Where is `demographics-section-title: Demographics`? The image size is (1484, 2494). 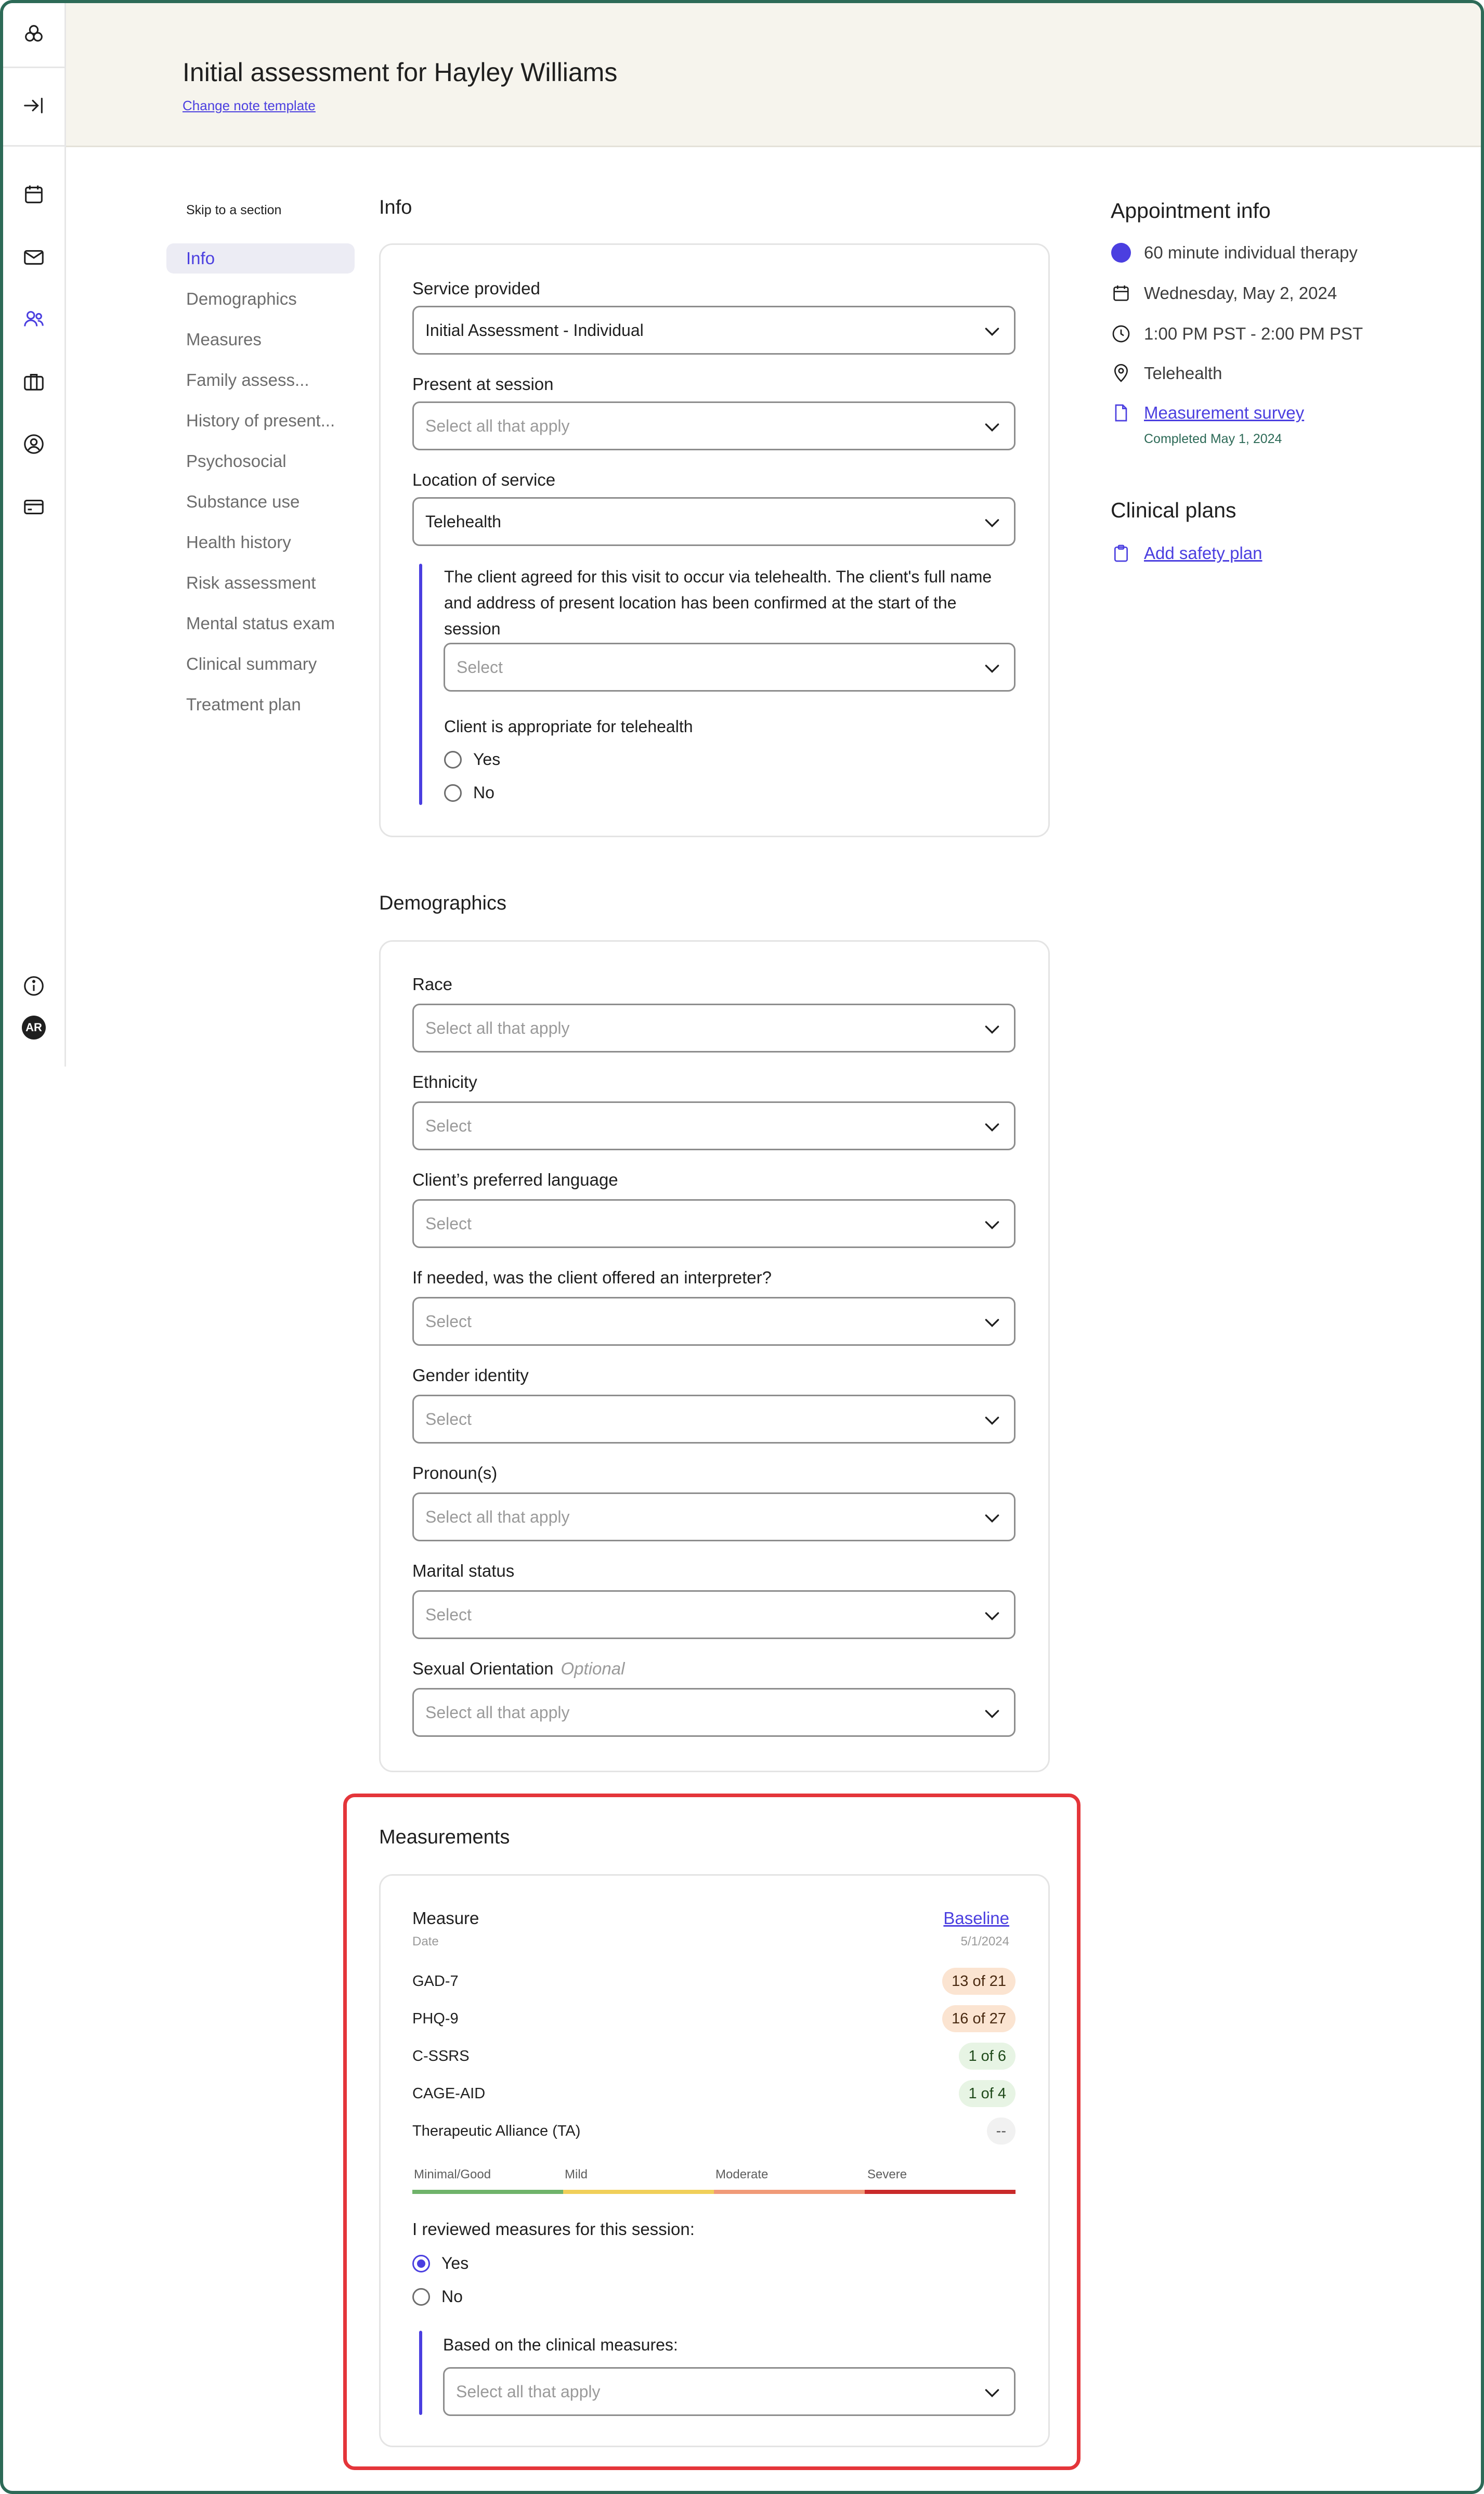
demographics-section-title: Demographics is located at coordinates (442, 903).